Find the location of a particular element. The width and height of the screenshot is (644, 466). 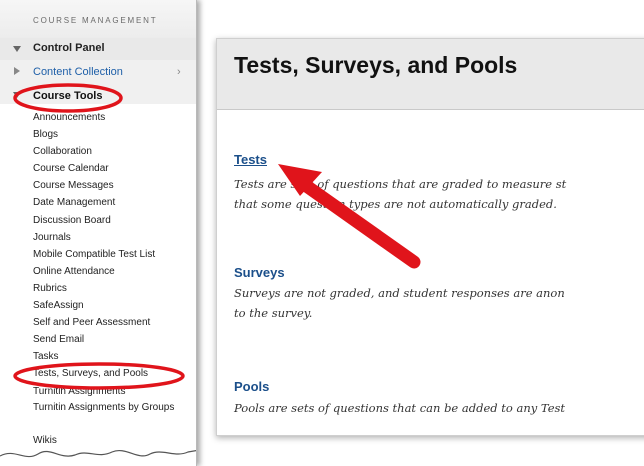

tool-item-course-messages: Course Messages is located at coordinates (113, 187).